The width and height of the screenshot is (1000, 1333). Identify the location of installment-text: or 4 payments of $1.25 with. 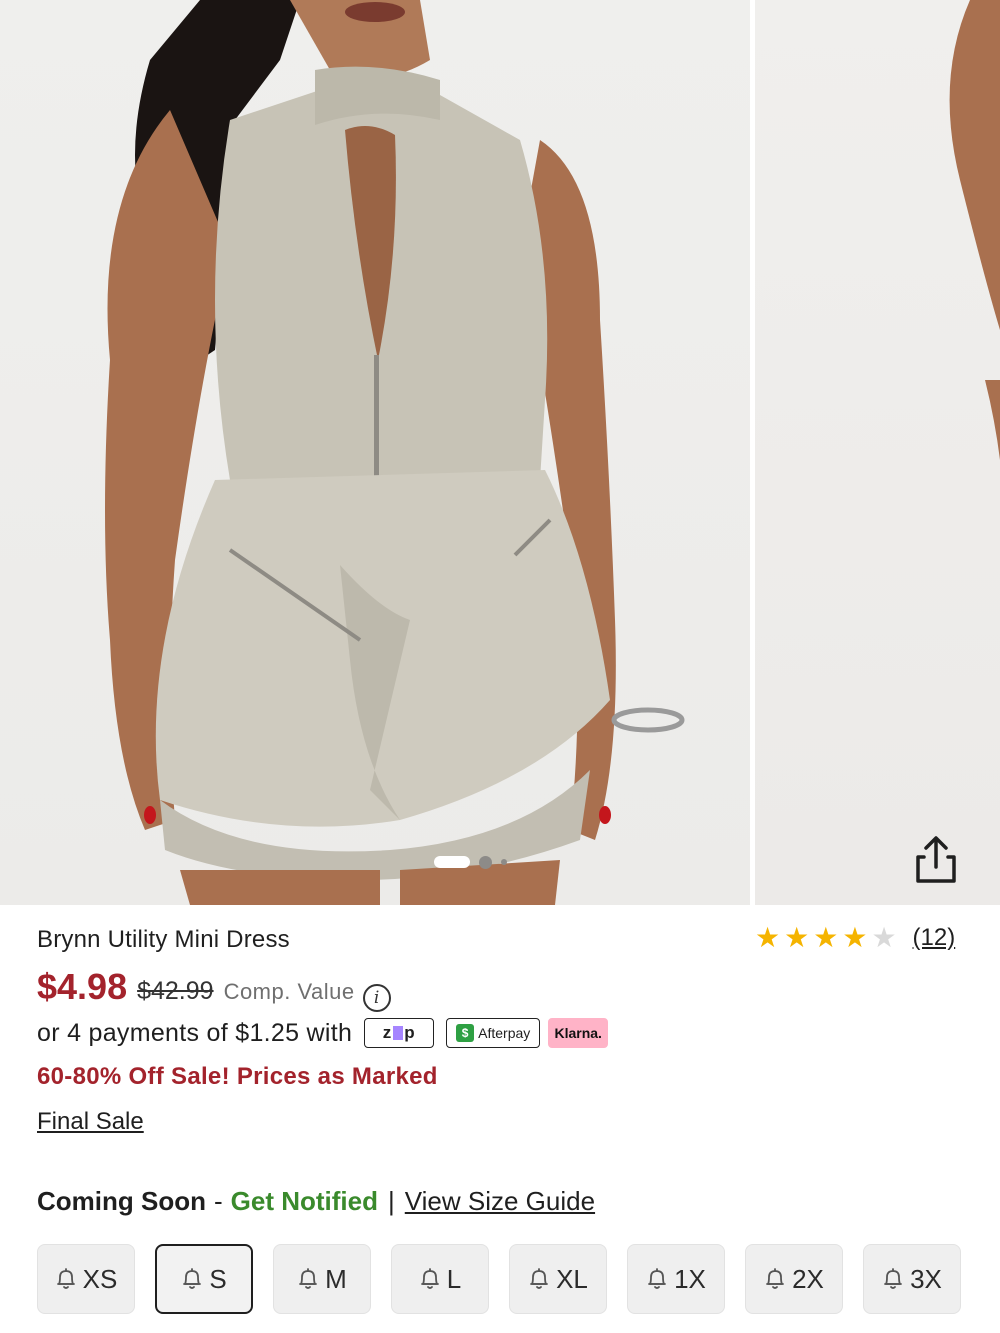
(195, 1032).